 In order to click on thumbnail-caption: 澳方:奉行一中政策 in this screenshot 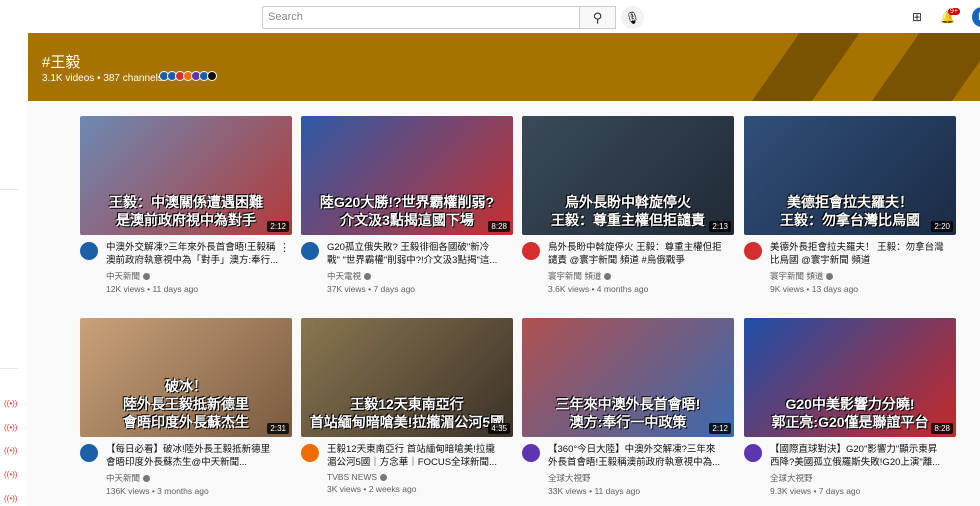, I will do `click(628, 422)`.